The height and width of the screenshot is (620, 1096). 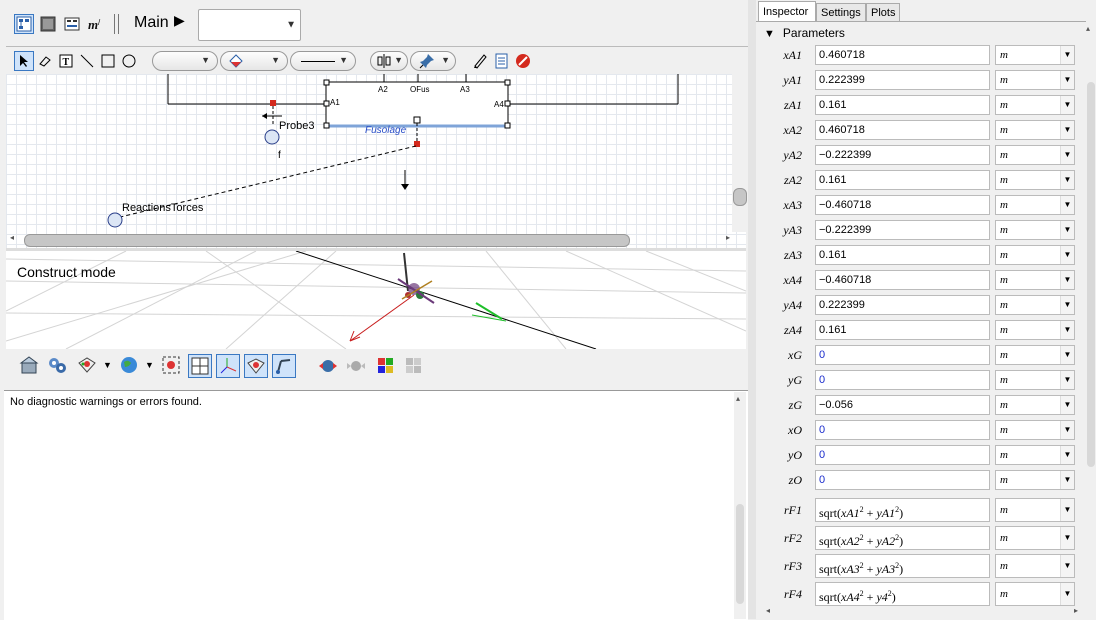 What do you see at coordinates (72, 24) in the screenshot?
I see `parameters-view-icon` at bounding box center [72, 24].